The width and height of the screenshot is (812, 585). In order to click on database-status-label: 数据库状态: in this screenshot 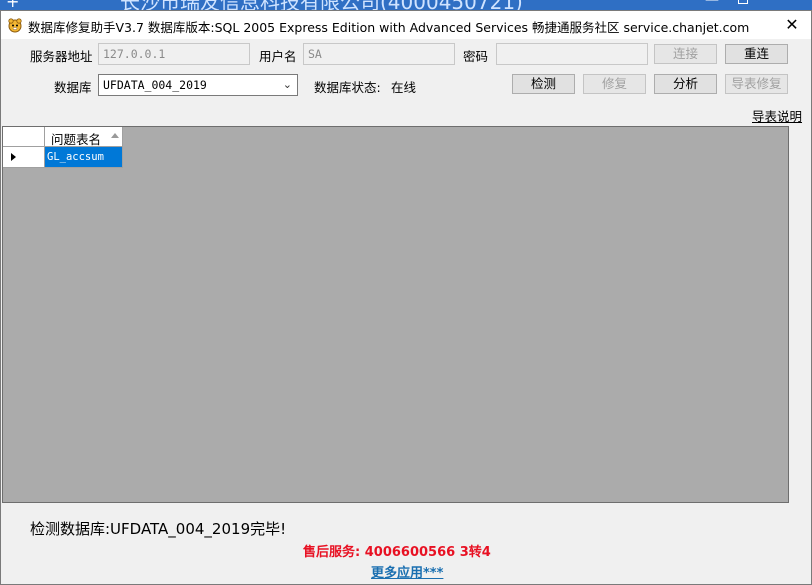, I will do `click(347, 87)`.